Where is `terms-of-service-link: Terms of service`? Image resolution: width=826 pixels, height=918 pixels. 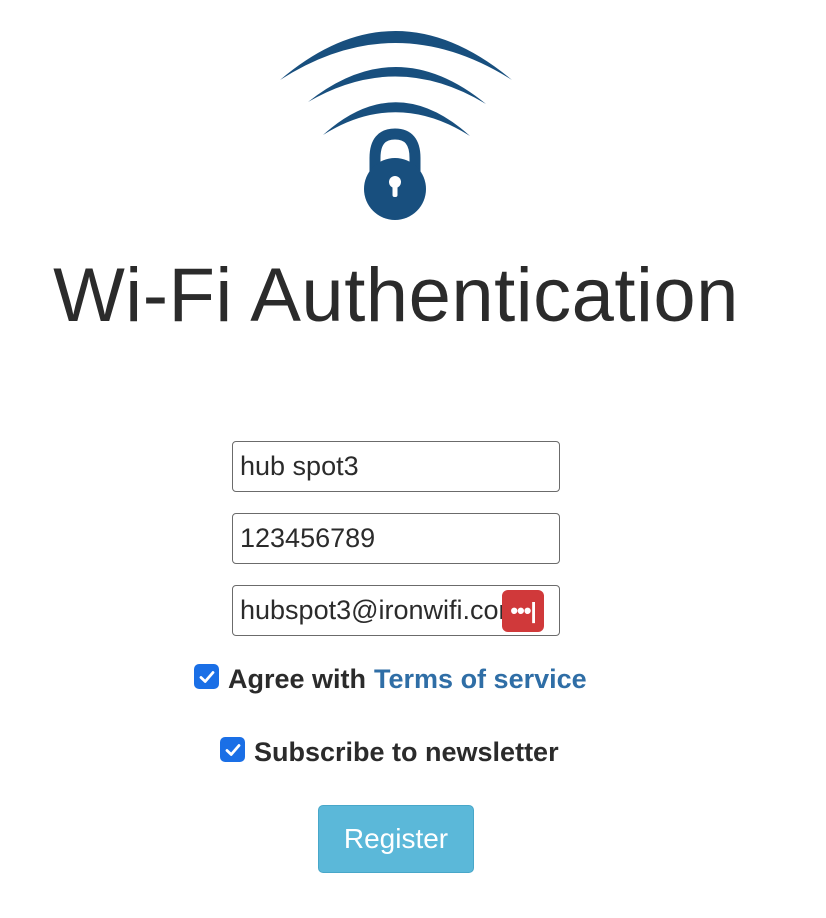 terms-of-service-link: Terms of service is located at coordinates (480, 679).